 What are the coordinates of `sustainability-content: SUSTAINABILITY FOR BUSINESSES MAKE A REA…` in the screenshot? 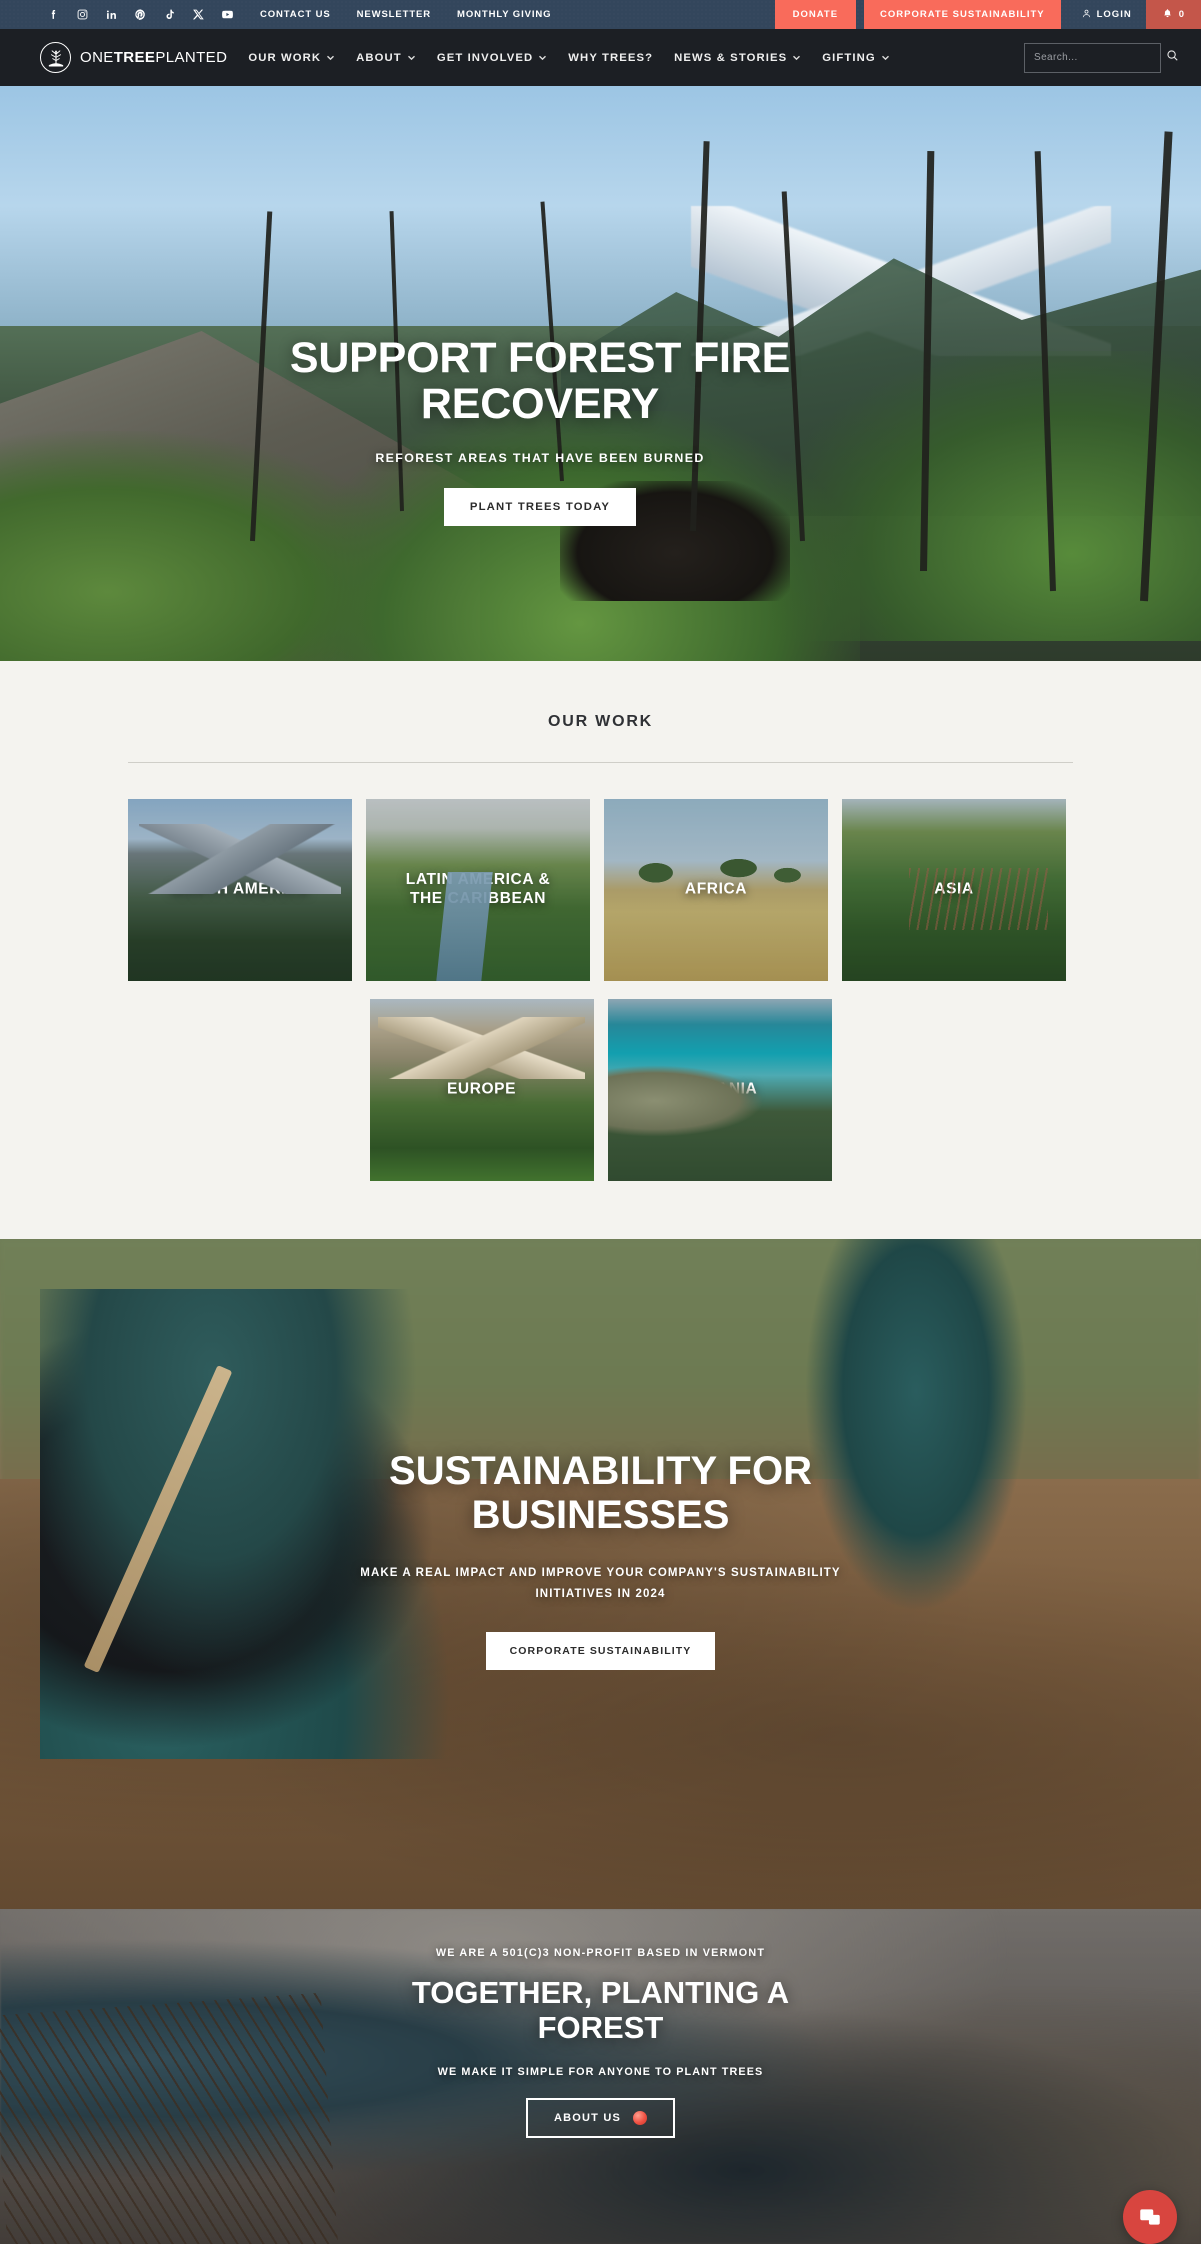 It's located at (600, 1559).